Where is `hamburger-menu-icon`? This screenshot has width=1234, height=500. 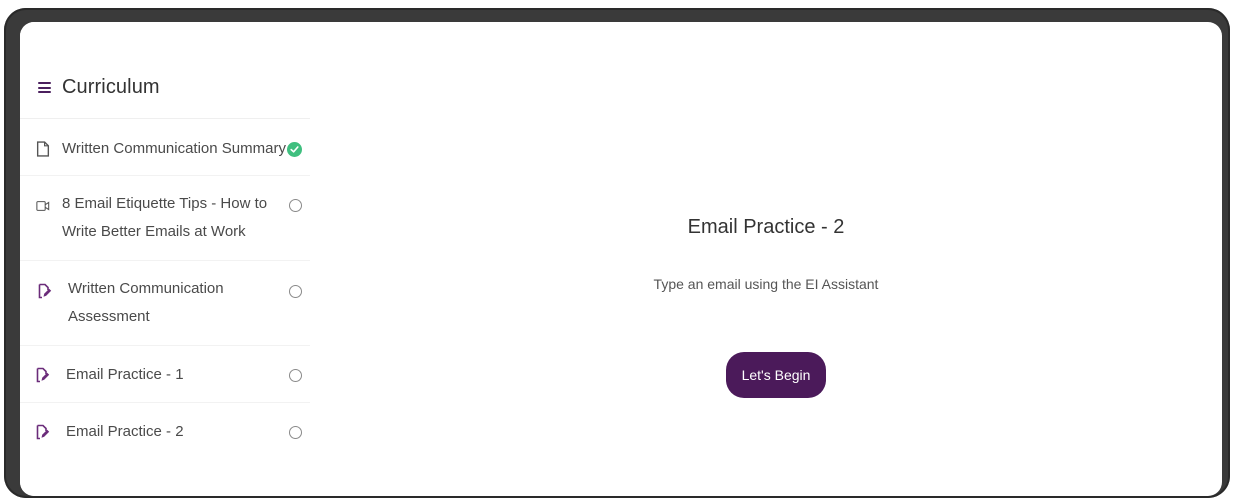 hamburger-menu-icon is located at coordinates (44, 87).